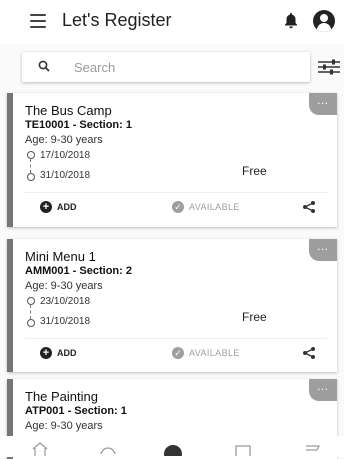  What do you see at coordinates (44, 66) in the screenshot?
I see `search-icon` at bounding box center [44, 66].